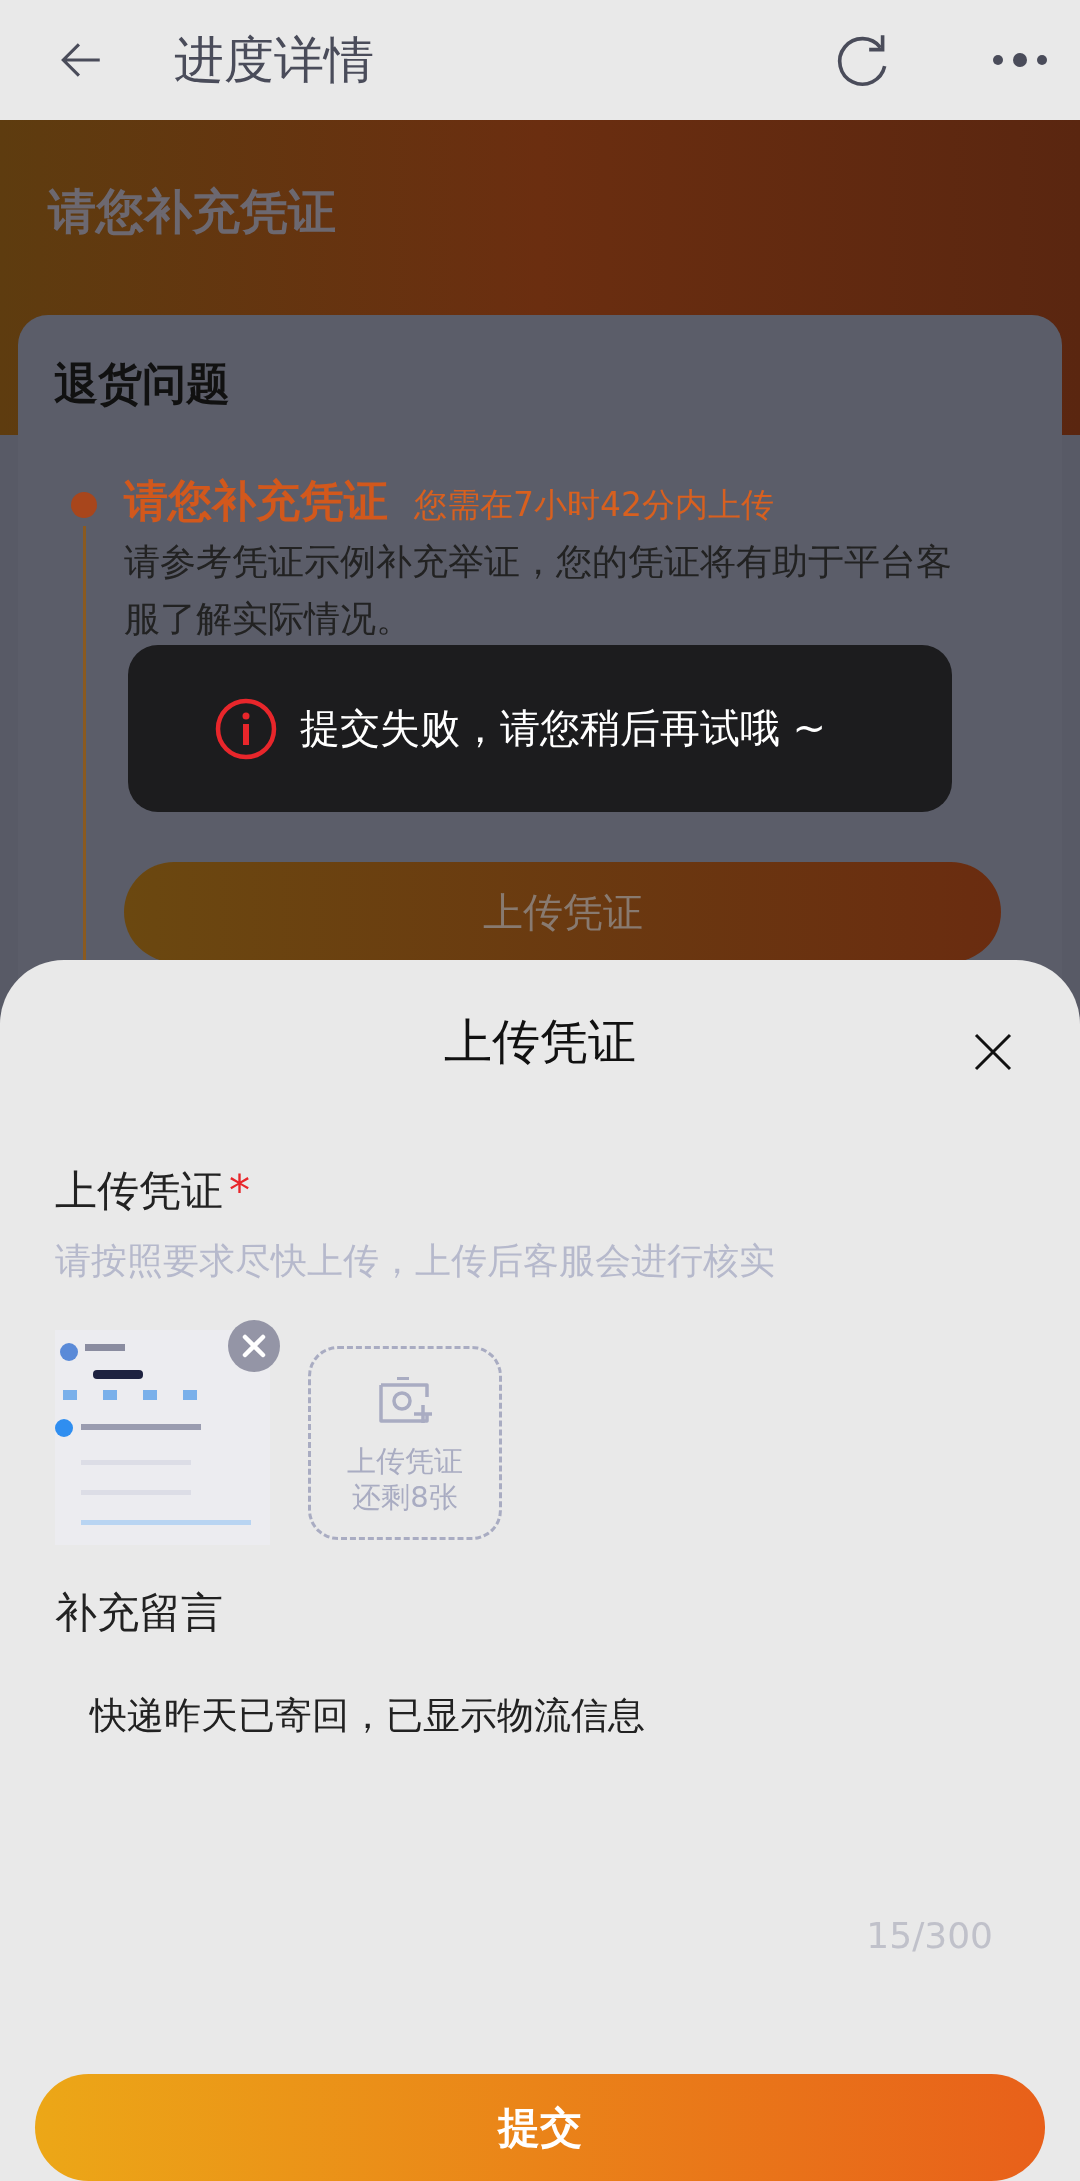 Image resolution: width=1080 pixels, height=2181 pixels. I want to click on message-field: 快递昨天已寄回，已显示物流信息, so click(540, 1788).